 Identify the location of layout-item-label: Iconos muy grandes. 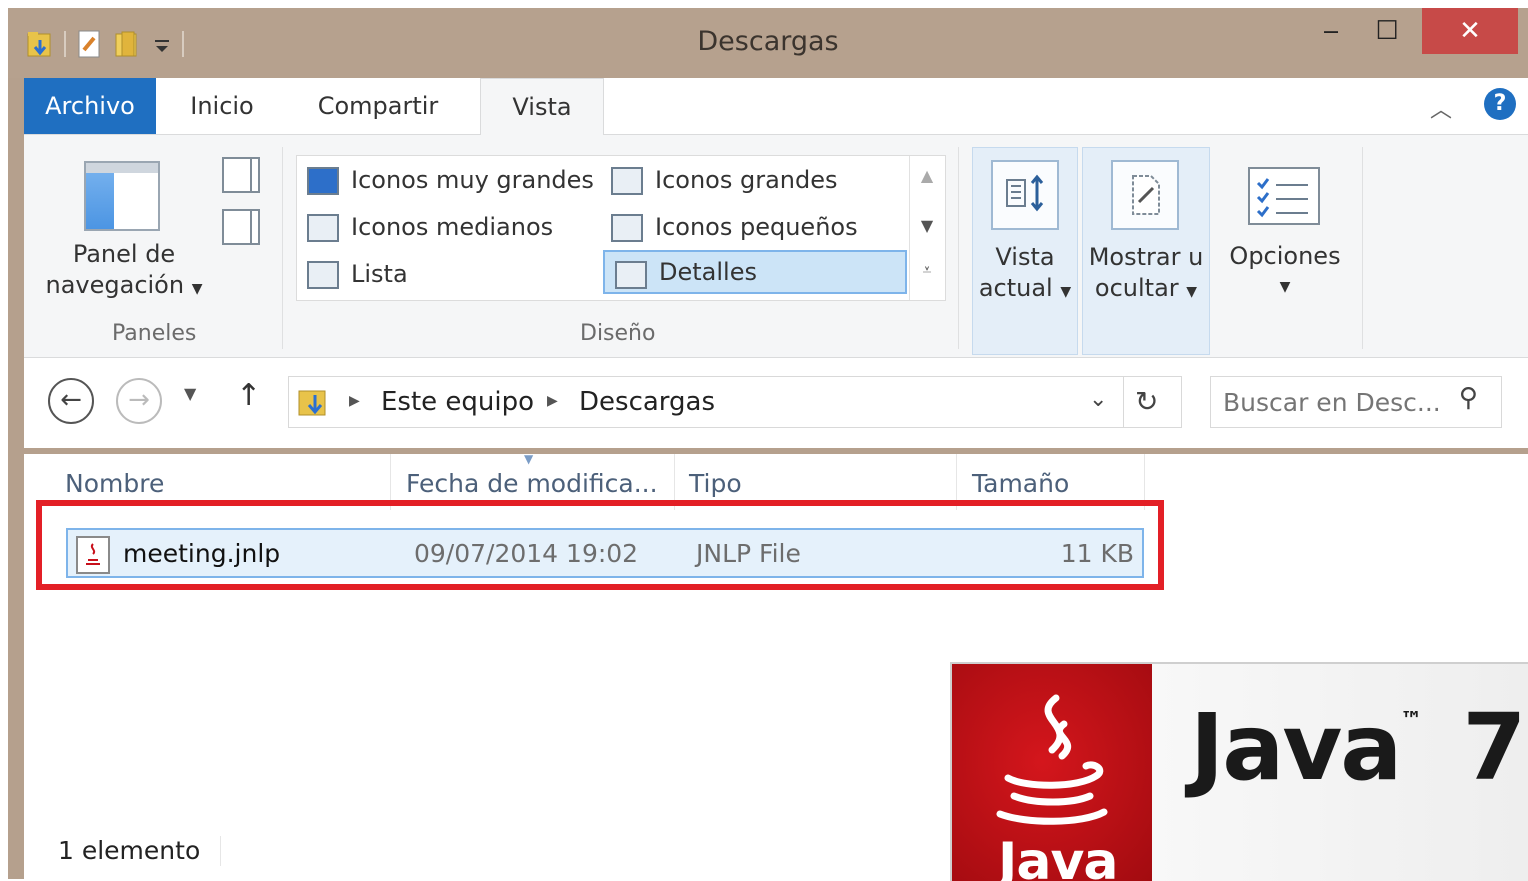
(472, 180).